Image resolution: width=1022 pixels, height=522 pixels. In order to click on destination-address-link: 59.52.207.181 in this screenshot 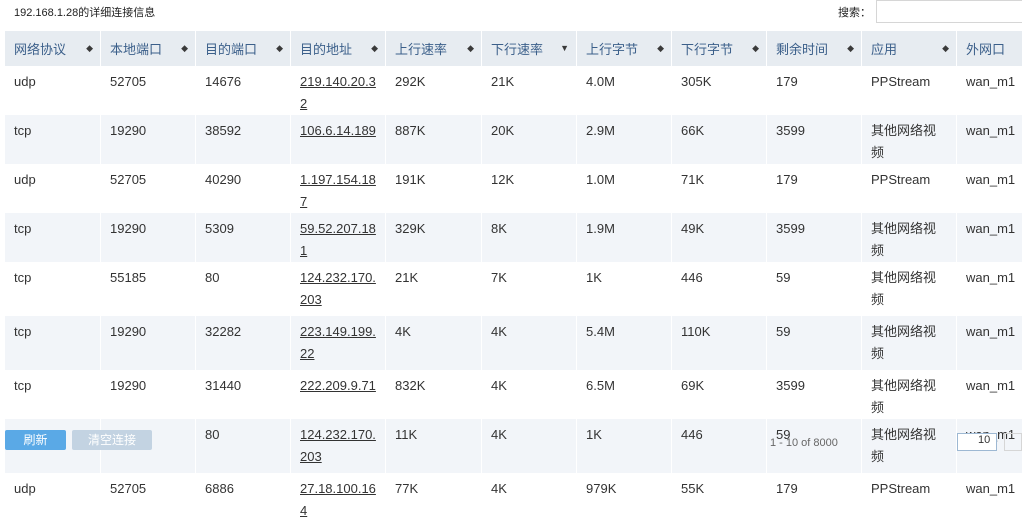, I will do `click(338, 239)`.